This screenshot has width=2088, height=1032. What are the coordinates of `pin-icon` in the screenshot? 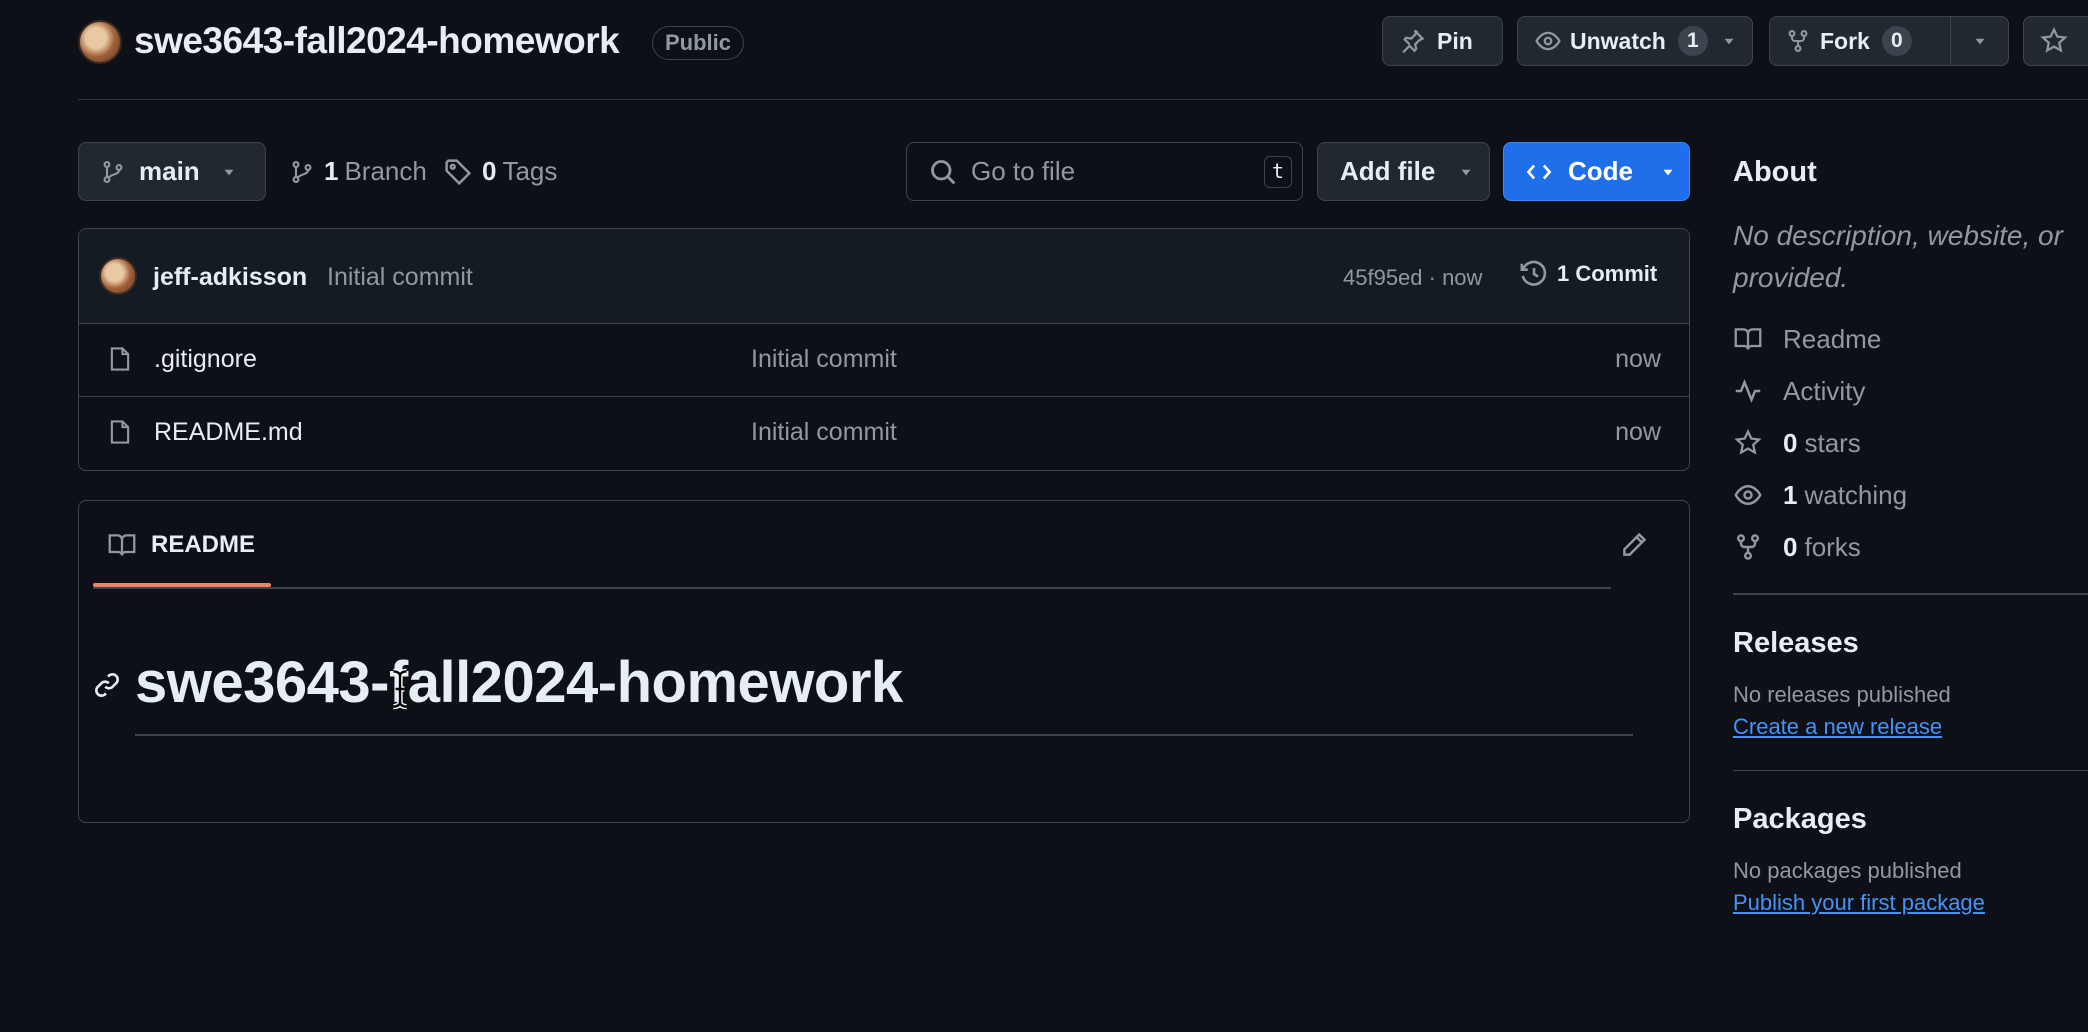 It's located at (1412, 41).